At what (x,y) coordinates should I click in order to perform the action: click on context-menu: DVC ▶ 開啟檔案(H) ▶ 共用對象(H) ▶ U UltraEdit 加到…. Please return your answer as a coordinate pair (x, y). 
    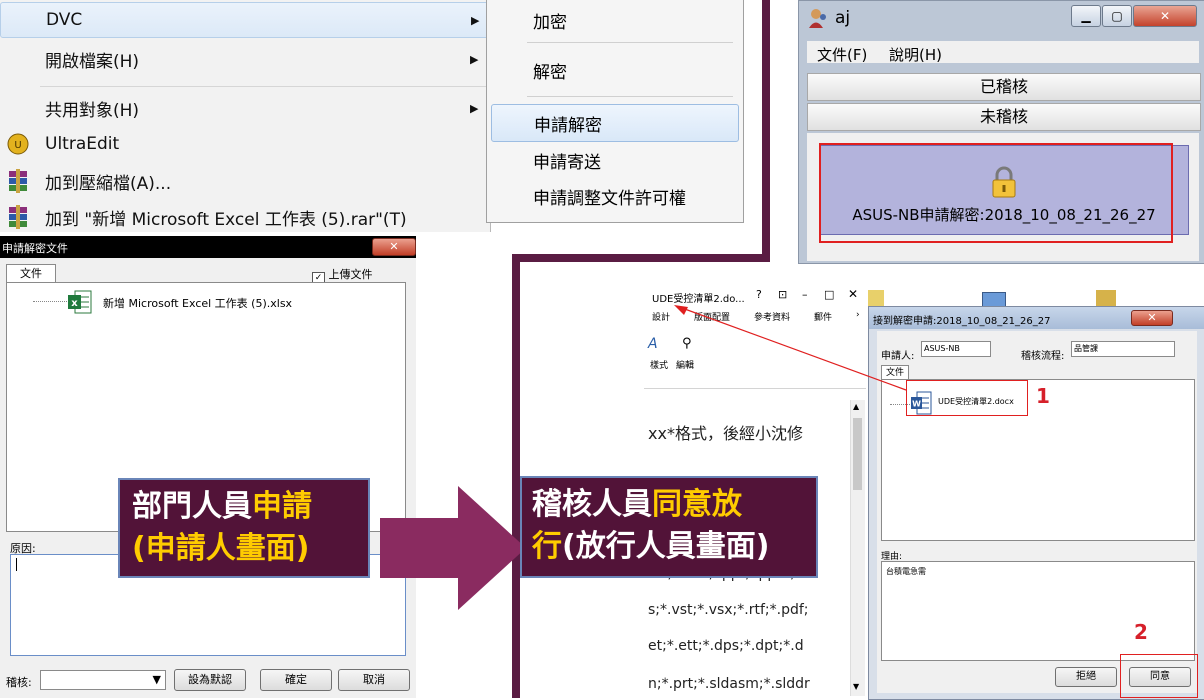
    Looking at the image, I should click on (245, 116).